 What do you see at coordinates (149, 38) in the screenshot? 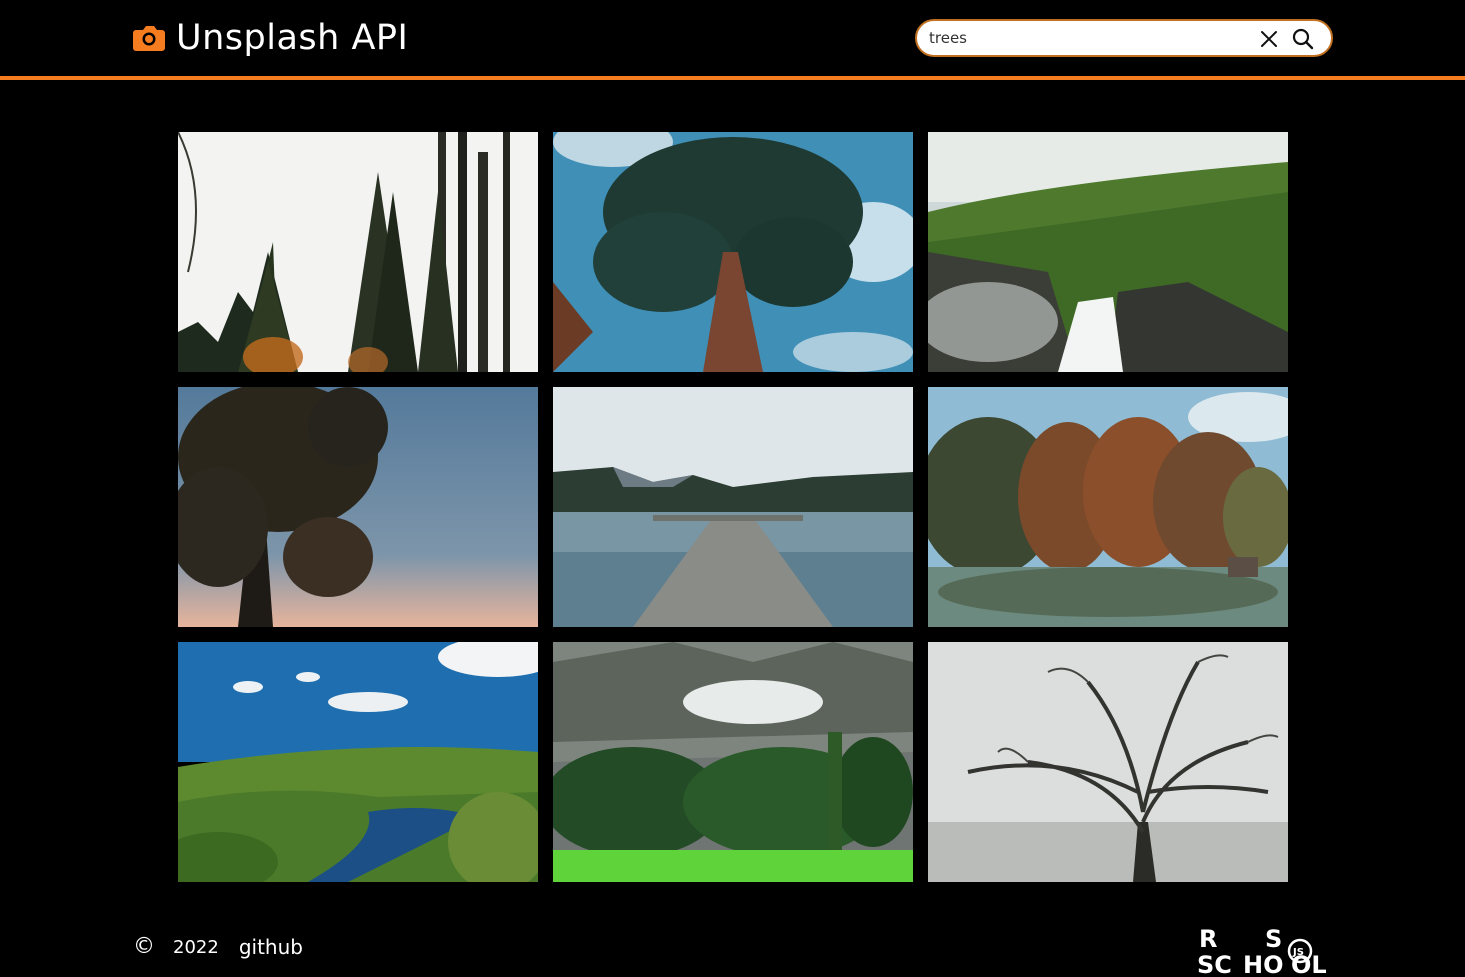
I see `camera-icon` at bounding box center [149, 38].